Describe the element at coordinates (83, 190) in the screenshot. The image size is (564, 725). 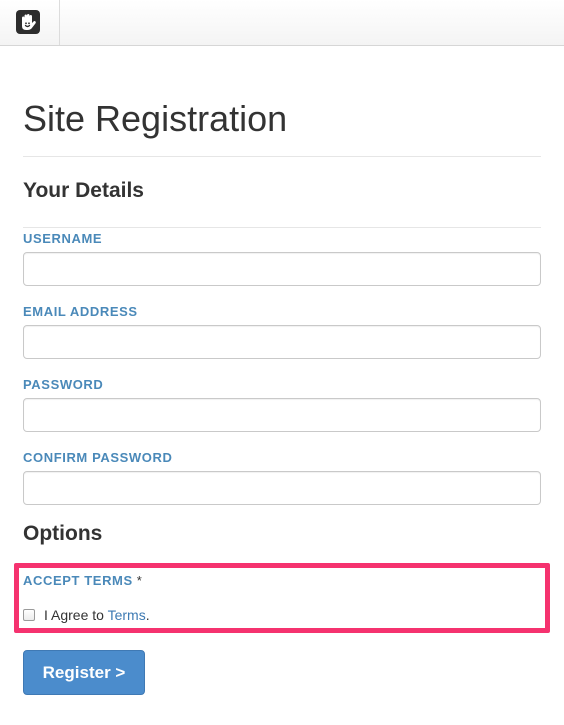
I see `your-details-heading: Your Details` at that location.